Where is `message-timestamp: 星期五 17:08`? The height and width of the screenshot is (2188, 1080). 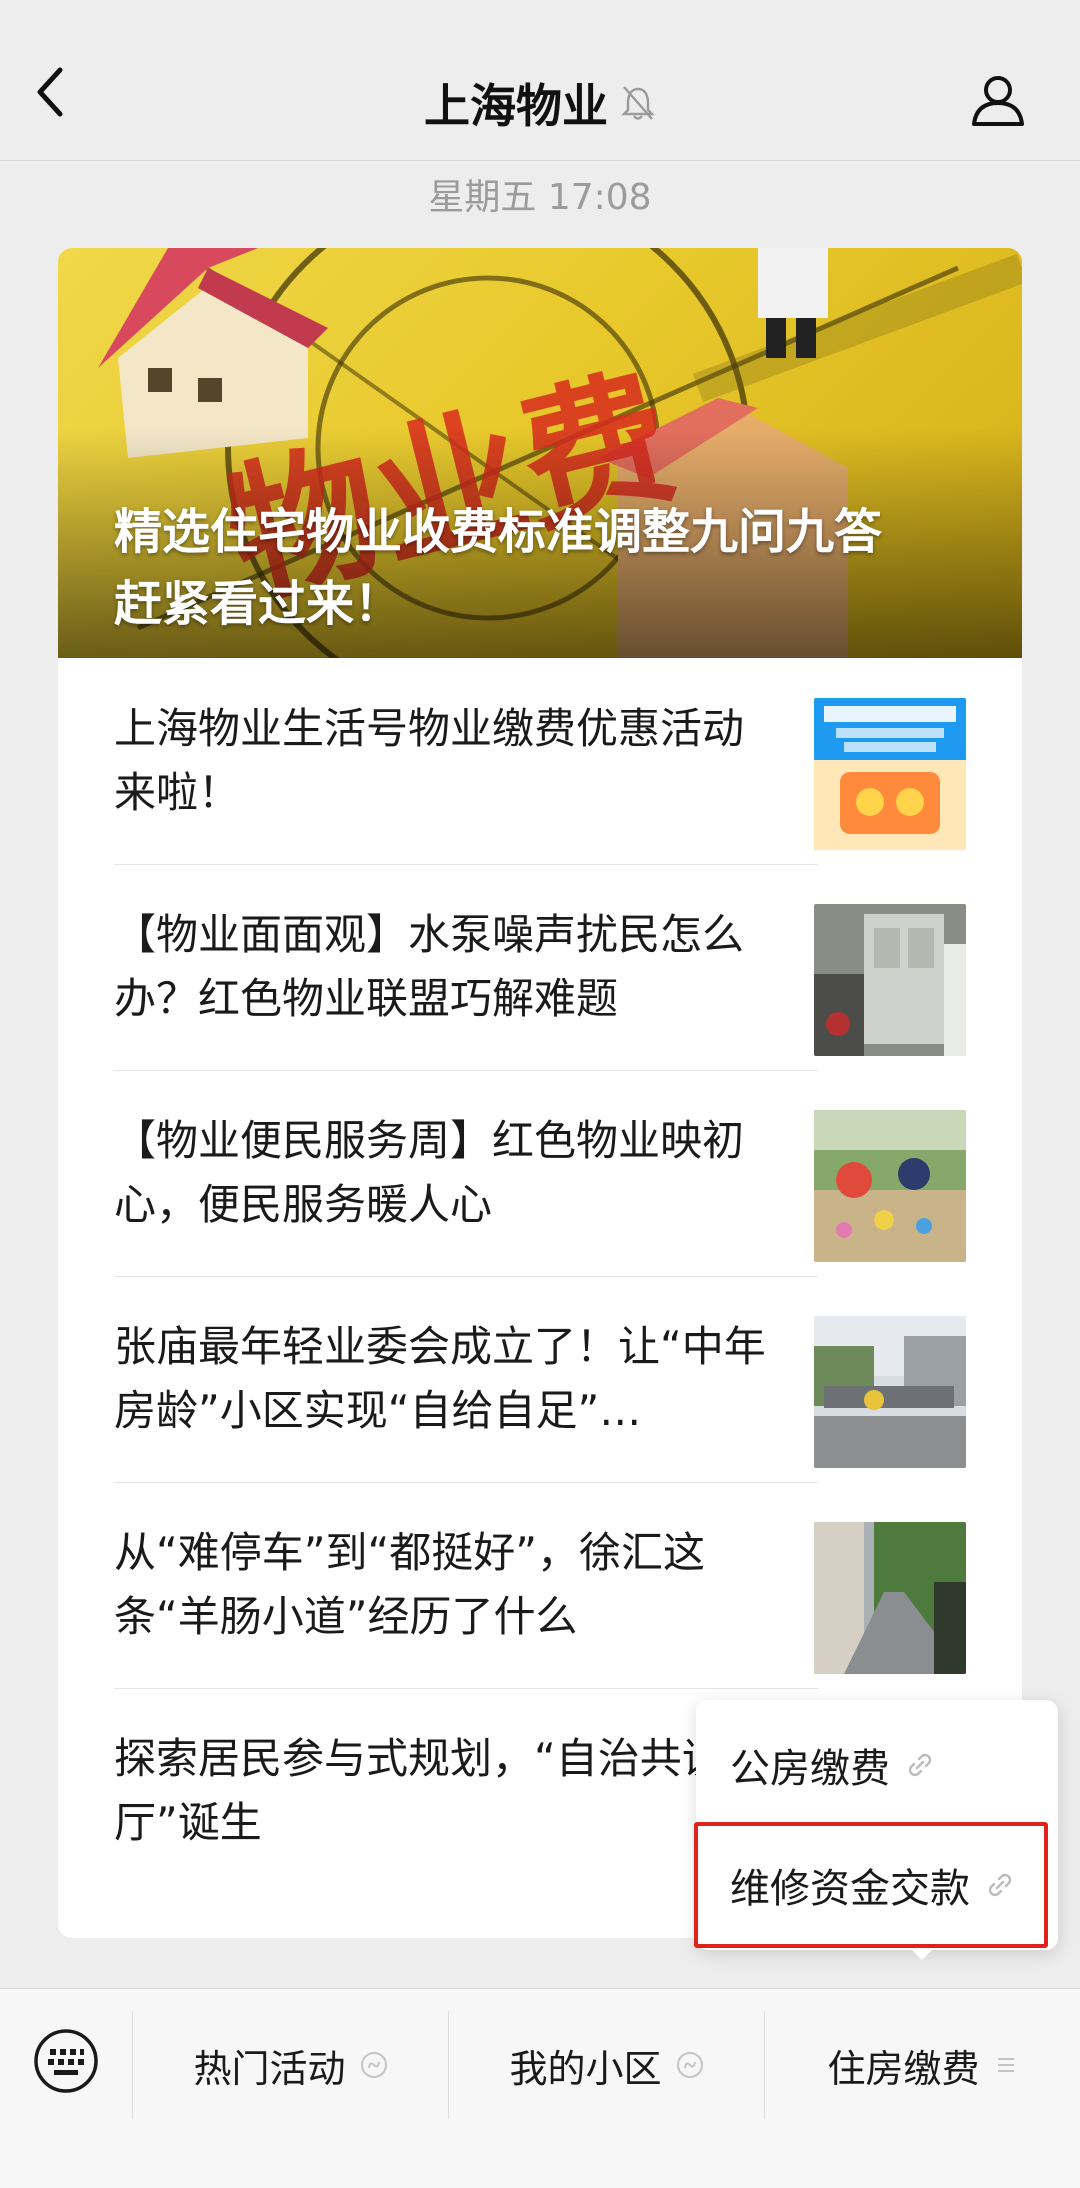
message-timestamp: 星期五 17:08 is located at coordinates (540, 197).